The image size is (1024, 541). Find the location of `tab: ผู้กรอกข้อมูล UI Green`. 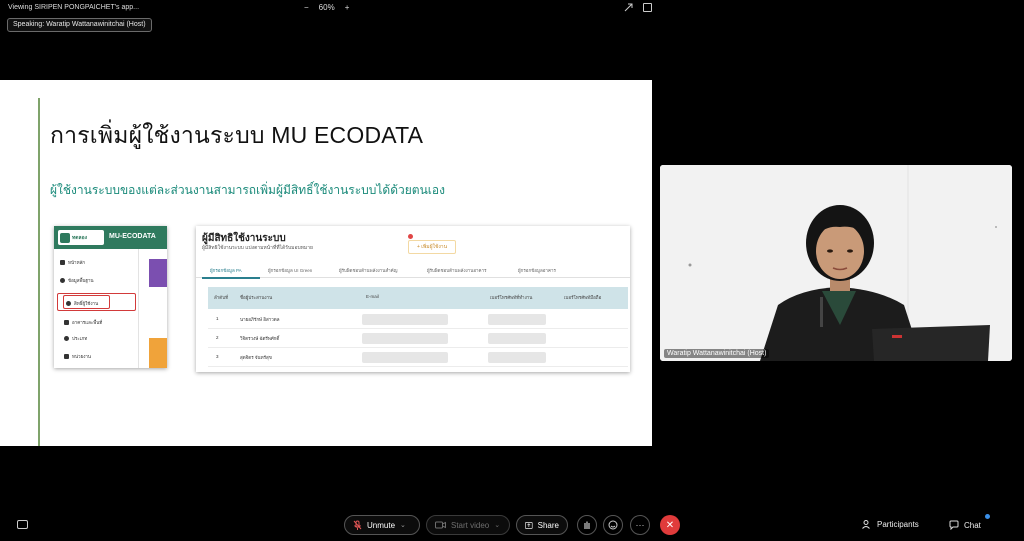

tab: ผู้กรอกข้อมูล UI Green is located at coordinates (290, 270).